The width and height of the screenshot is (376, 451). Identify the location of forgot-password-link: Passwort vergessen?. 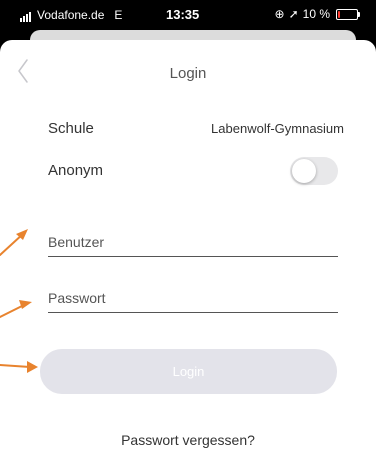
(188, 440).